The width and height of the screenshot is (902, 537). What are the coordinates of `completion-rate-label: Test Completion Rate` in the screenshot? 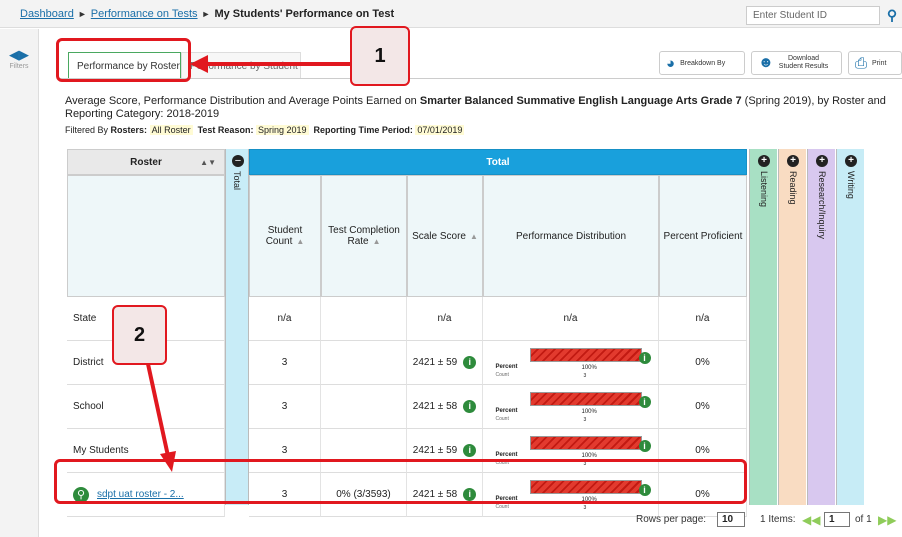 It's located at (364, 236).